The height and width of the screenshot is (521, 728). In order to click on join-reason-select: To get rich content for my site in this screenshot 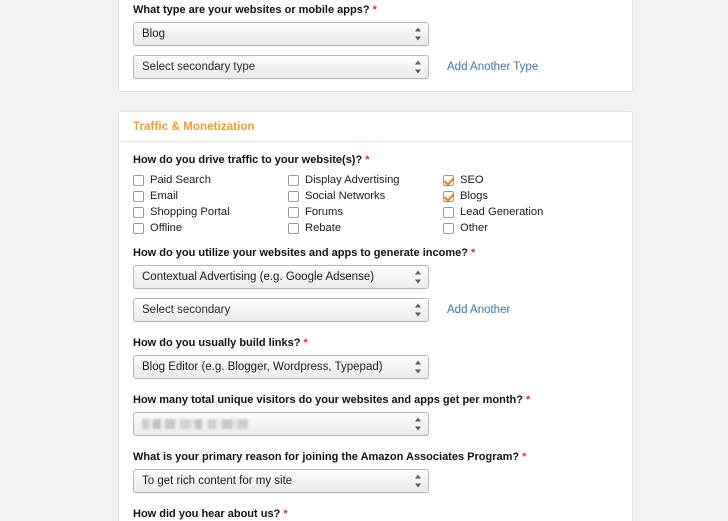, I will do `click(281, 481)`.